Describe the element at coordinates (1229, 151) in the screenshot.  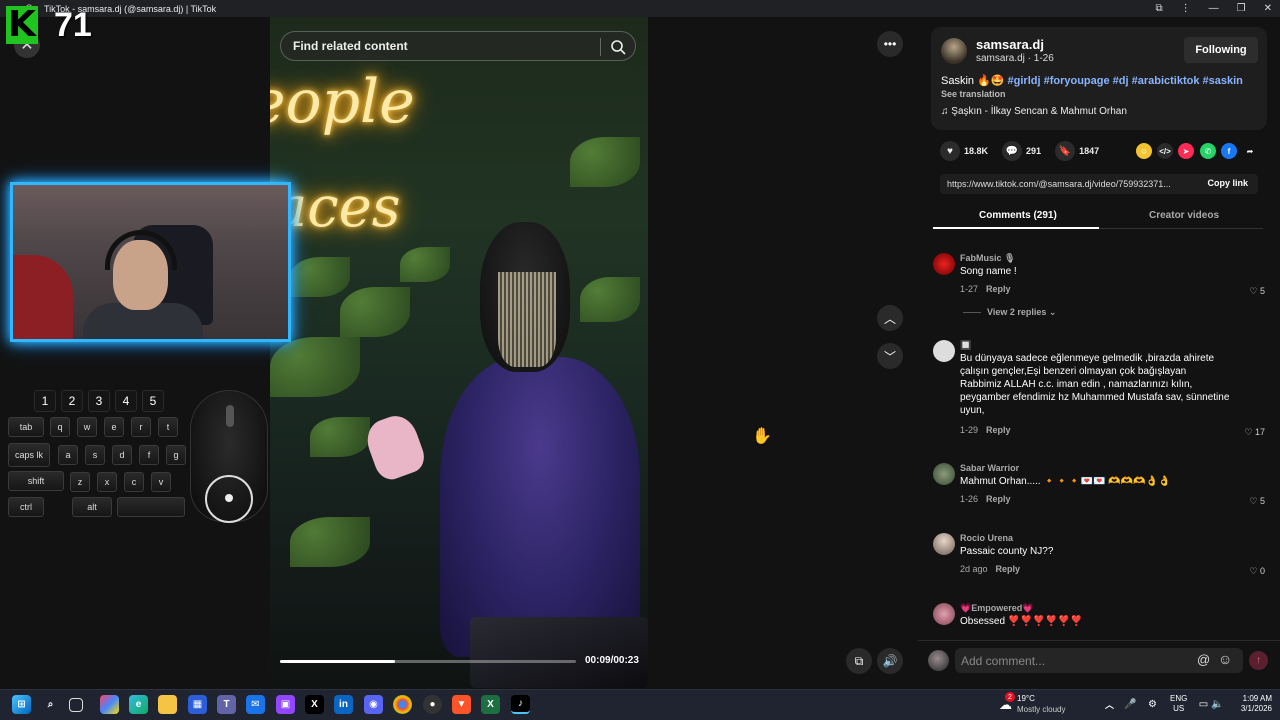
I see `facebook-icon: f` at that location.